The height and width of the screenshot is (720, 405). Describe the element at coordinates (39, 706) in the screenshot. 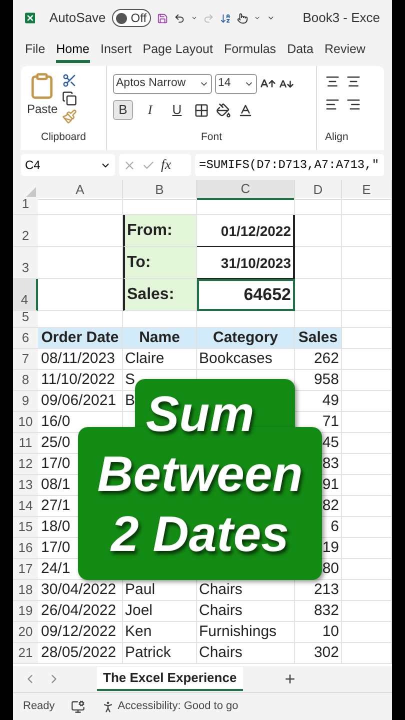

I see `status-text: Ready` at that location.